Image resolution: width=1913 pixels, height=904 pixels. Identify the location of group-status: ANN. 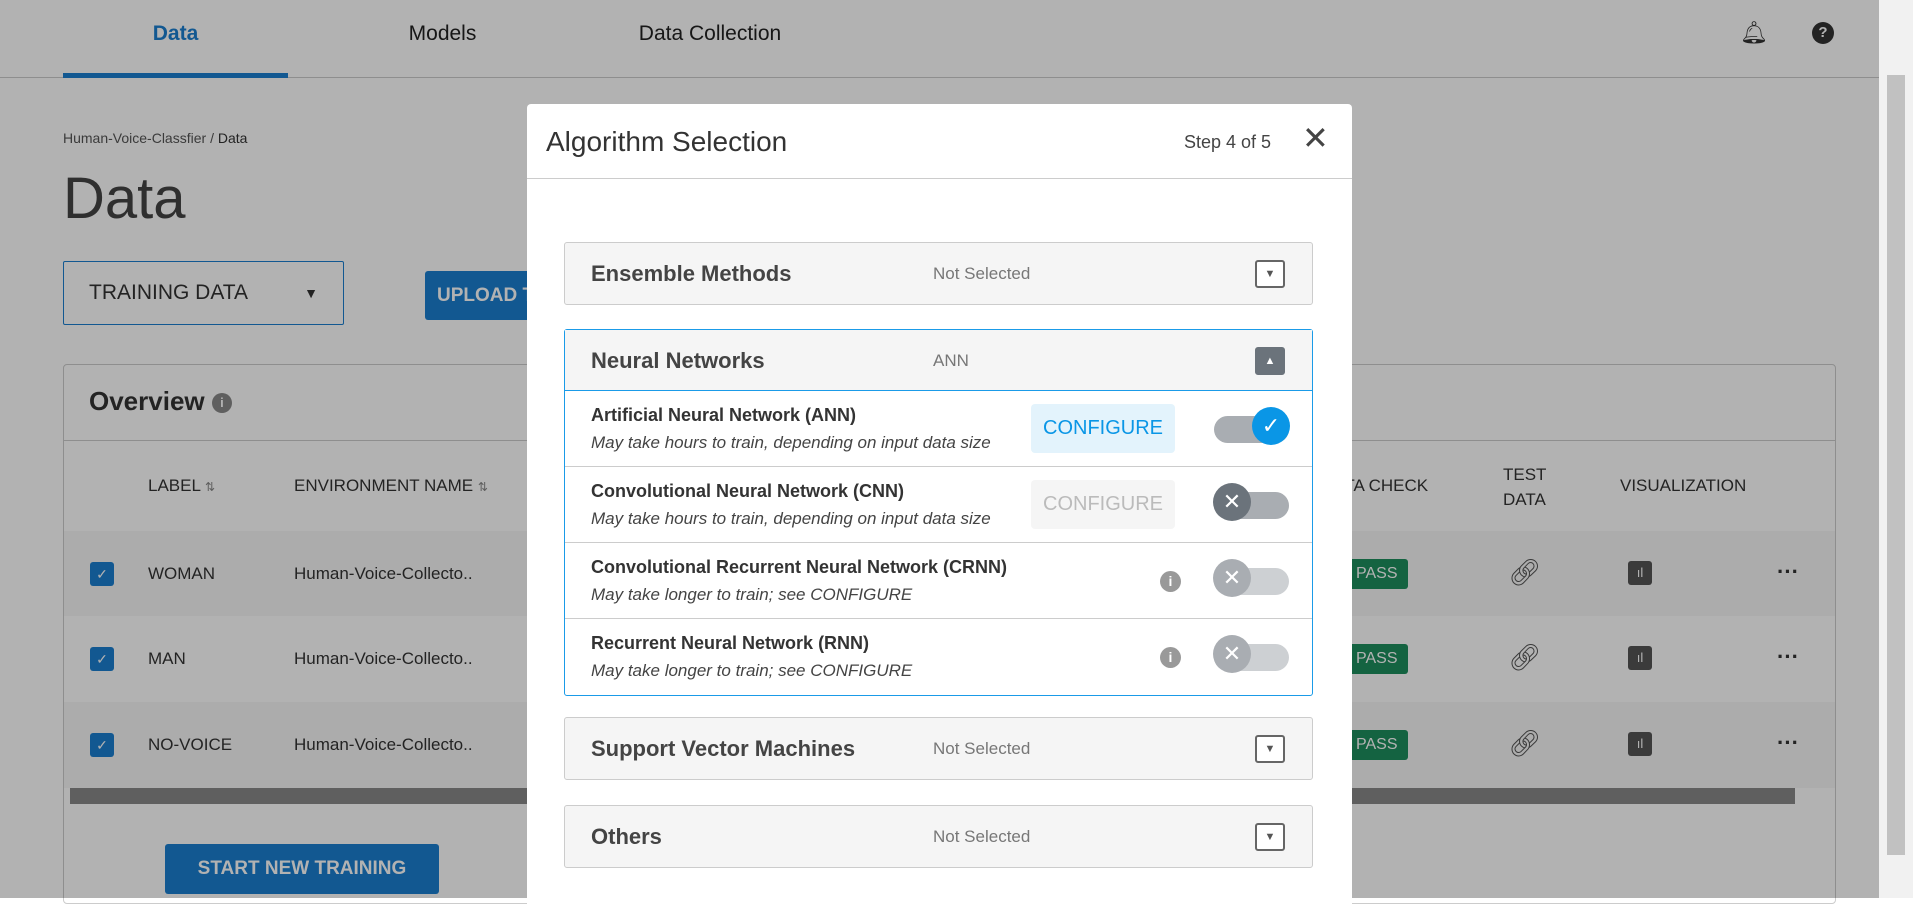
(951, 360).